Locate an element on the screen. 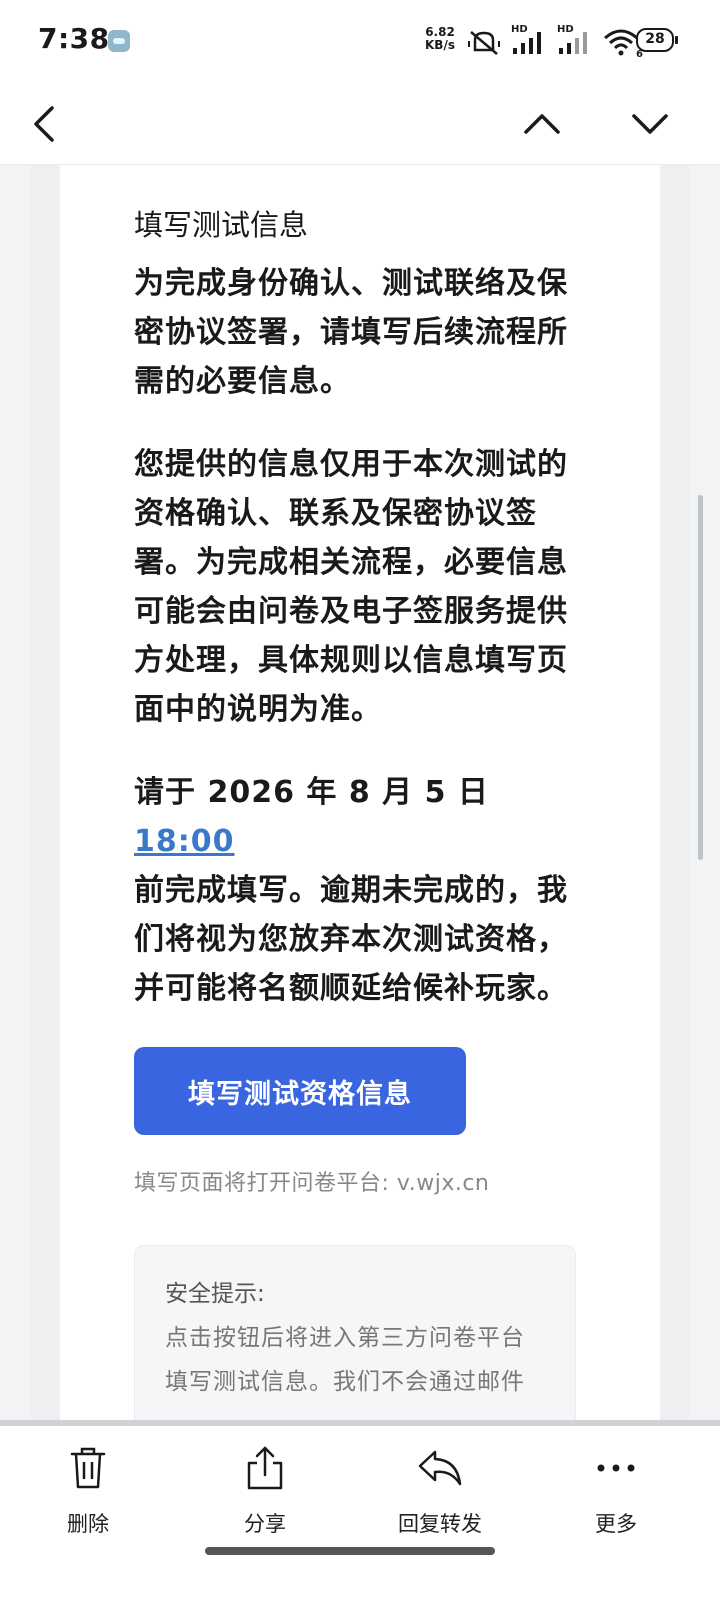 Image resolution: width=720 pixels, height=1602 pixels. intro-paragraph: 为完成身份确认、测试联络及保密协议签署，请填写后续流程所需的必要信息。 is located at coordinates (351, 332).